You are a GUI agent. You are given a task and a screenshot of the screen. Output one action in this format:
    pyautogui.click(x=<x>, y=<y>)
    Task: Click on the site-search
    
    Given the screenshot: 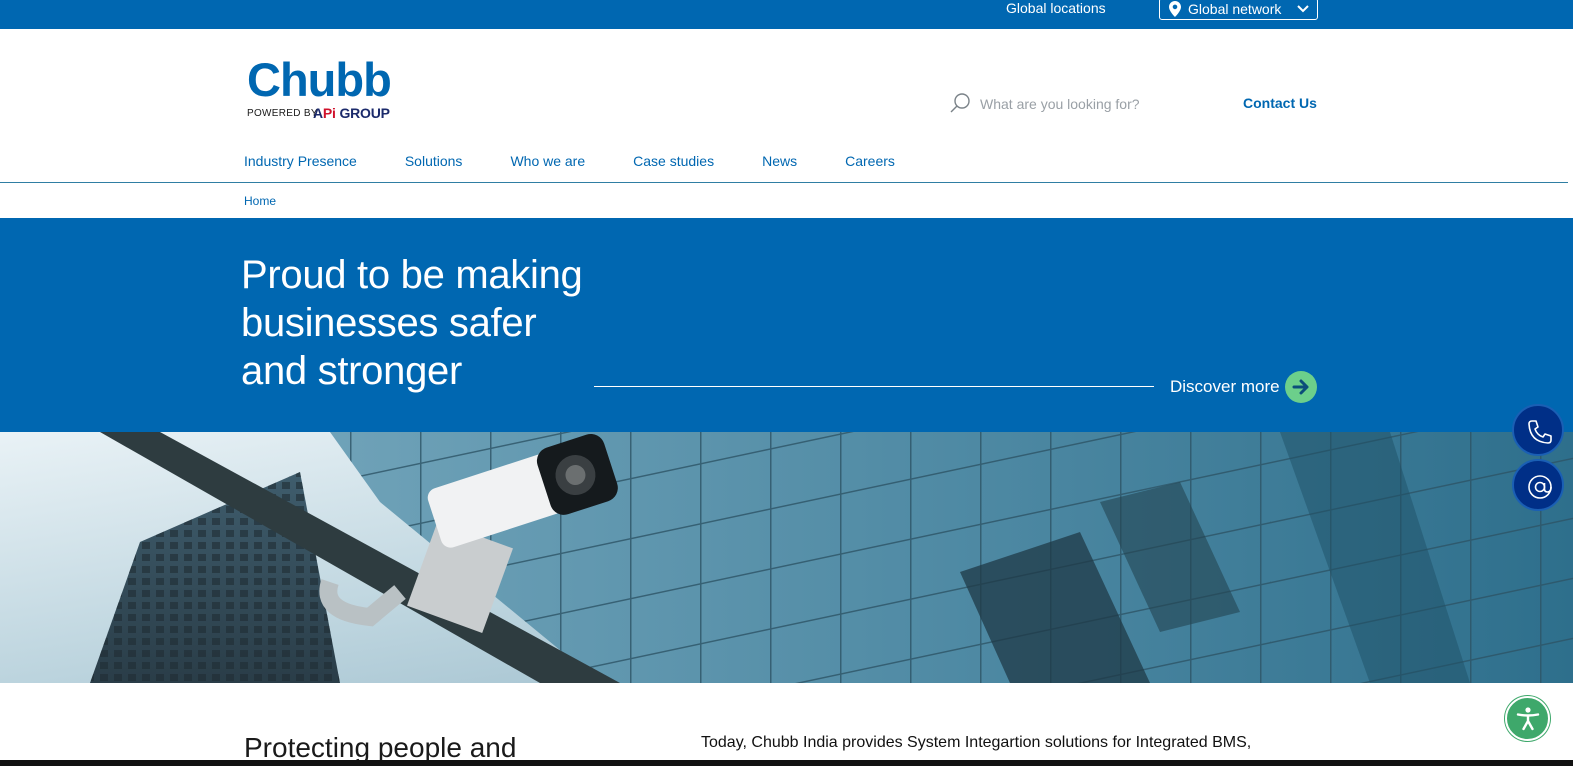 What is the action you would take?
    pyautogui.click(x=1085, y=104)
    